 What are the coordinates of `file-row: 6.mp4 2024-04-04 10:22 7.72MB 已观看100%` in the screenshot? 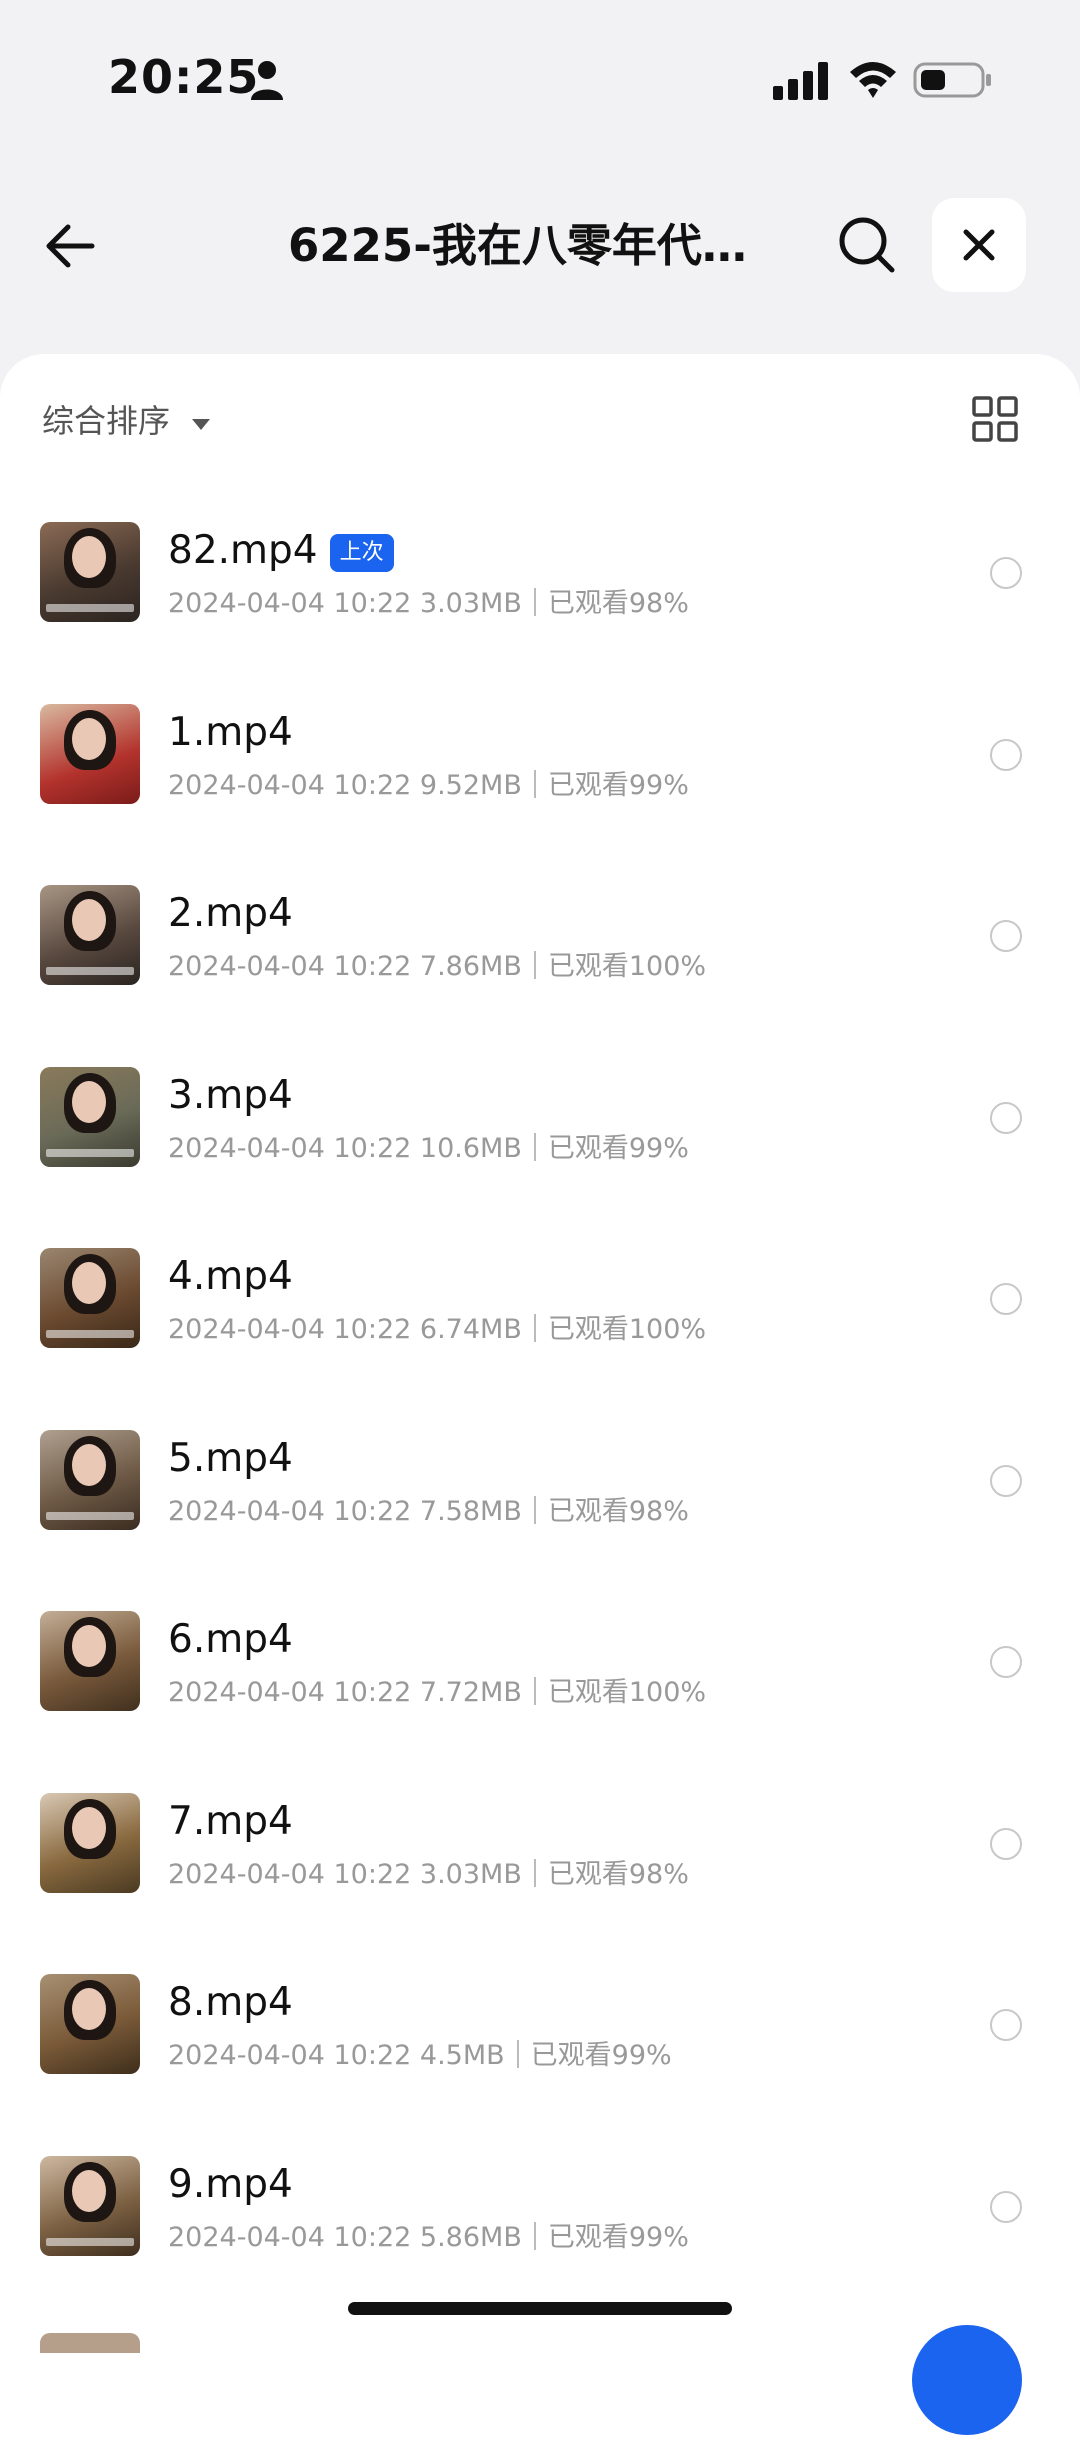 It's located at (540, 1684).